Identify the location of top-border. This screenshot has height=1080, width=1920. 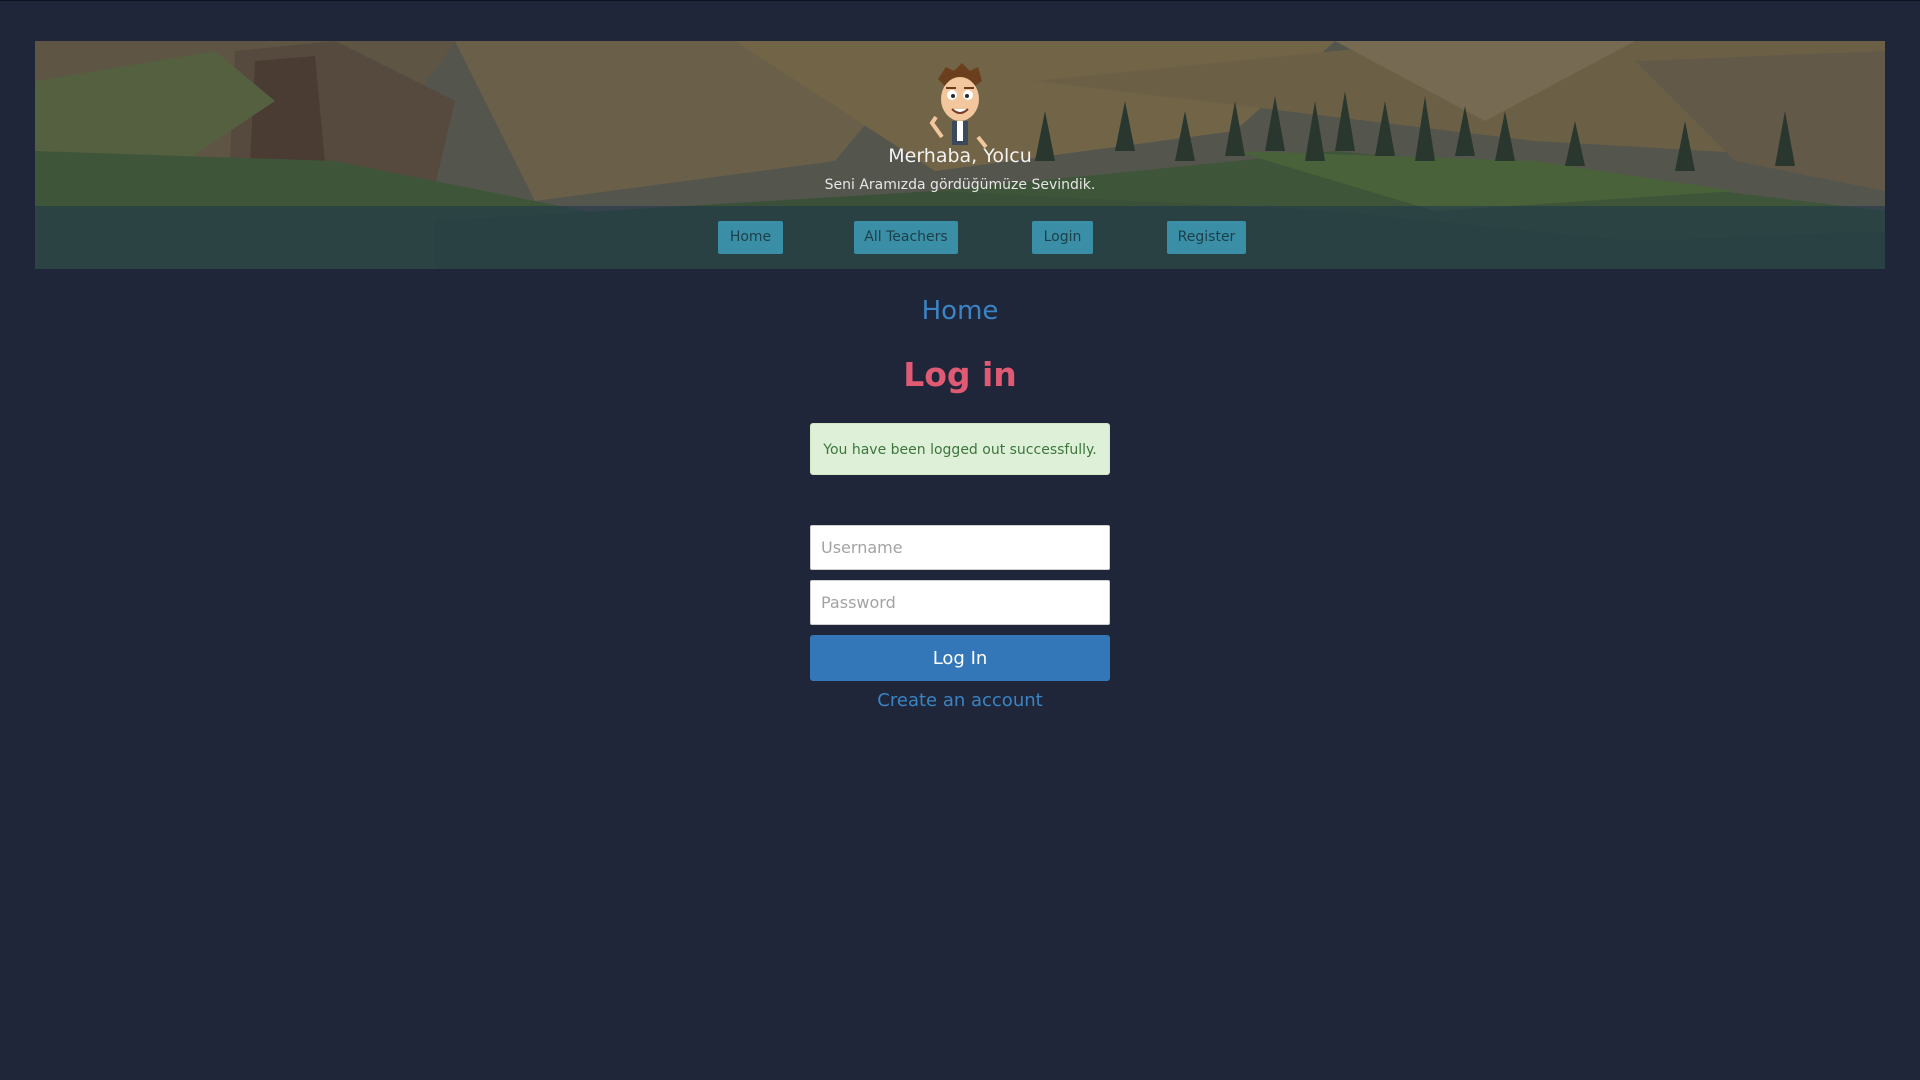
(960, 0).